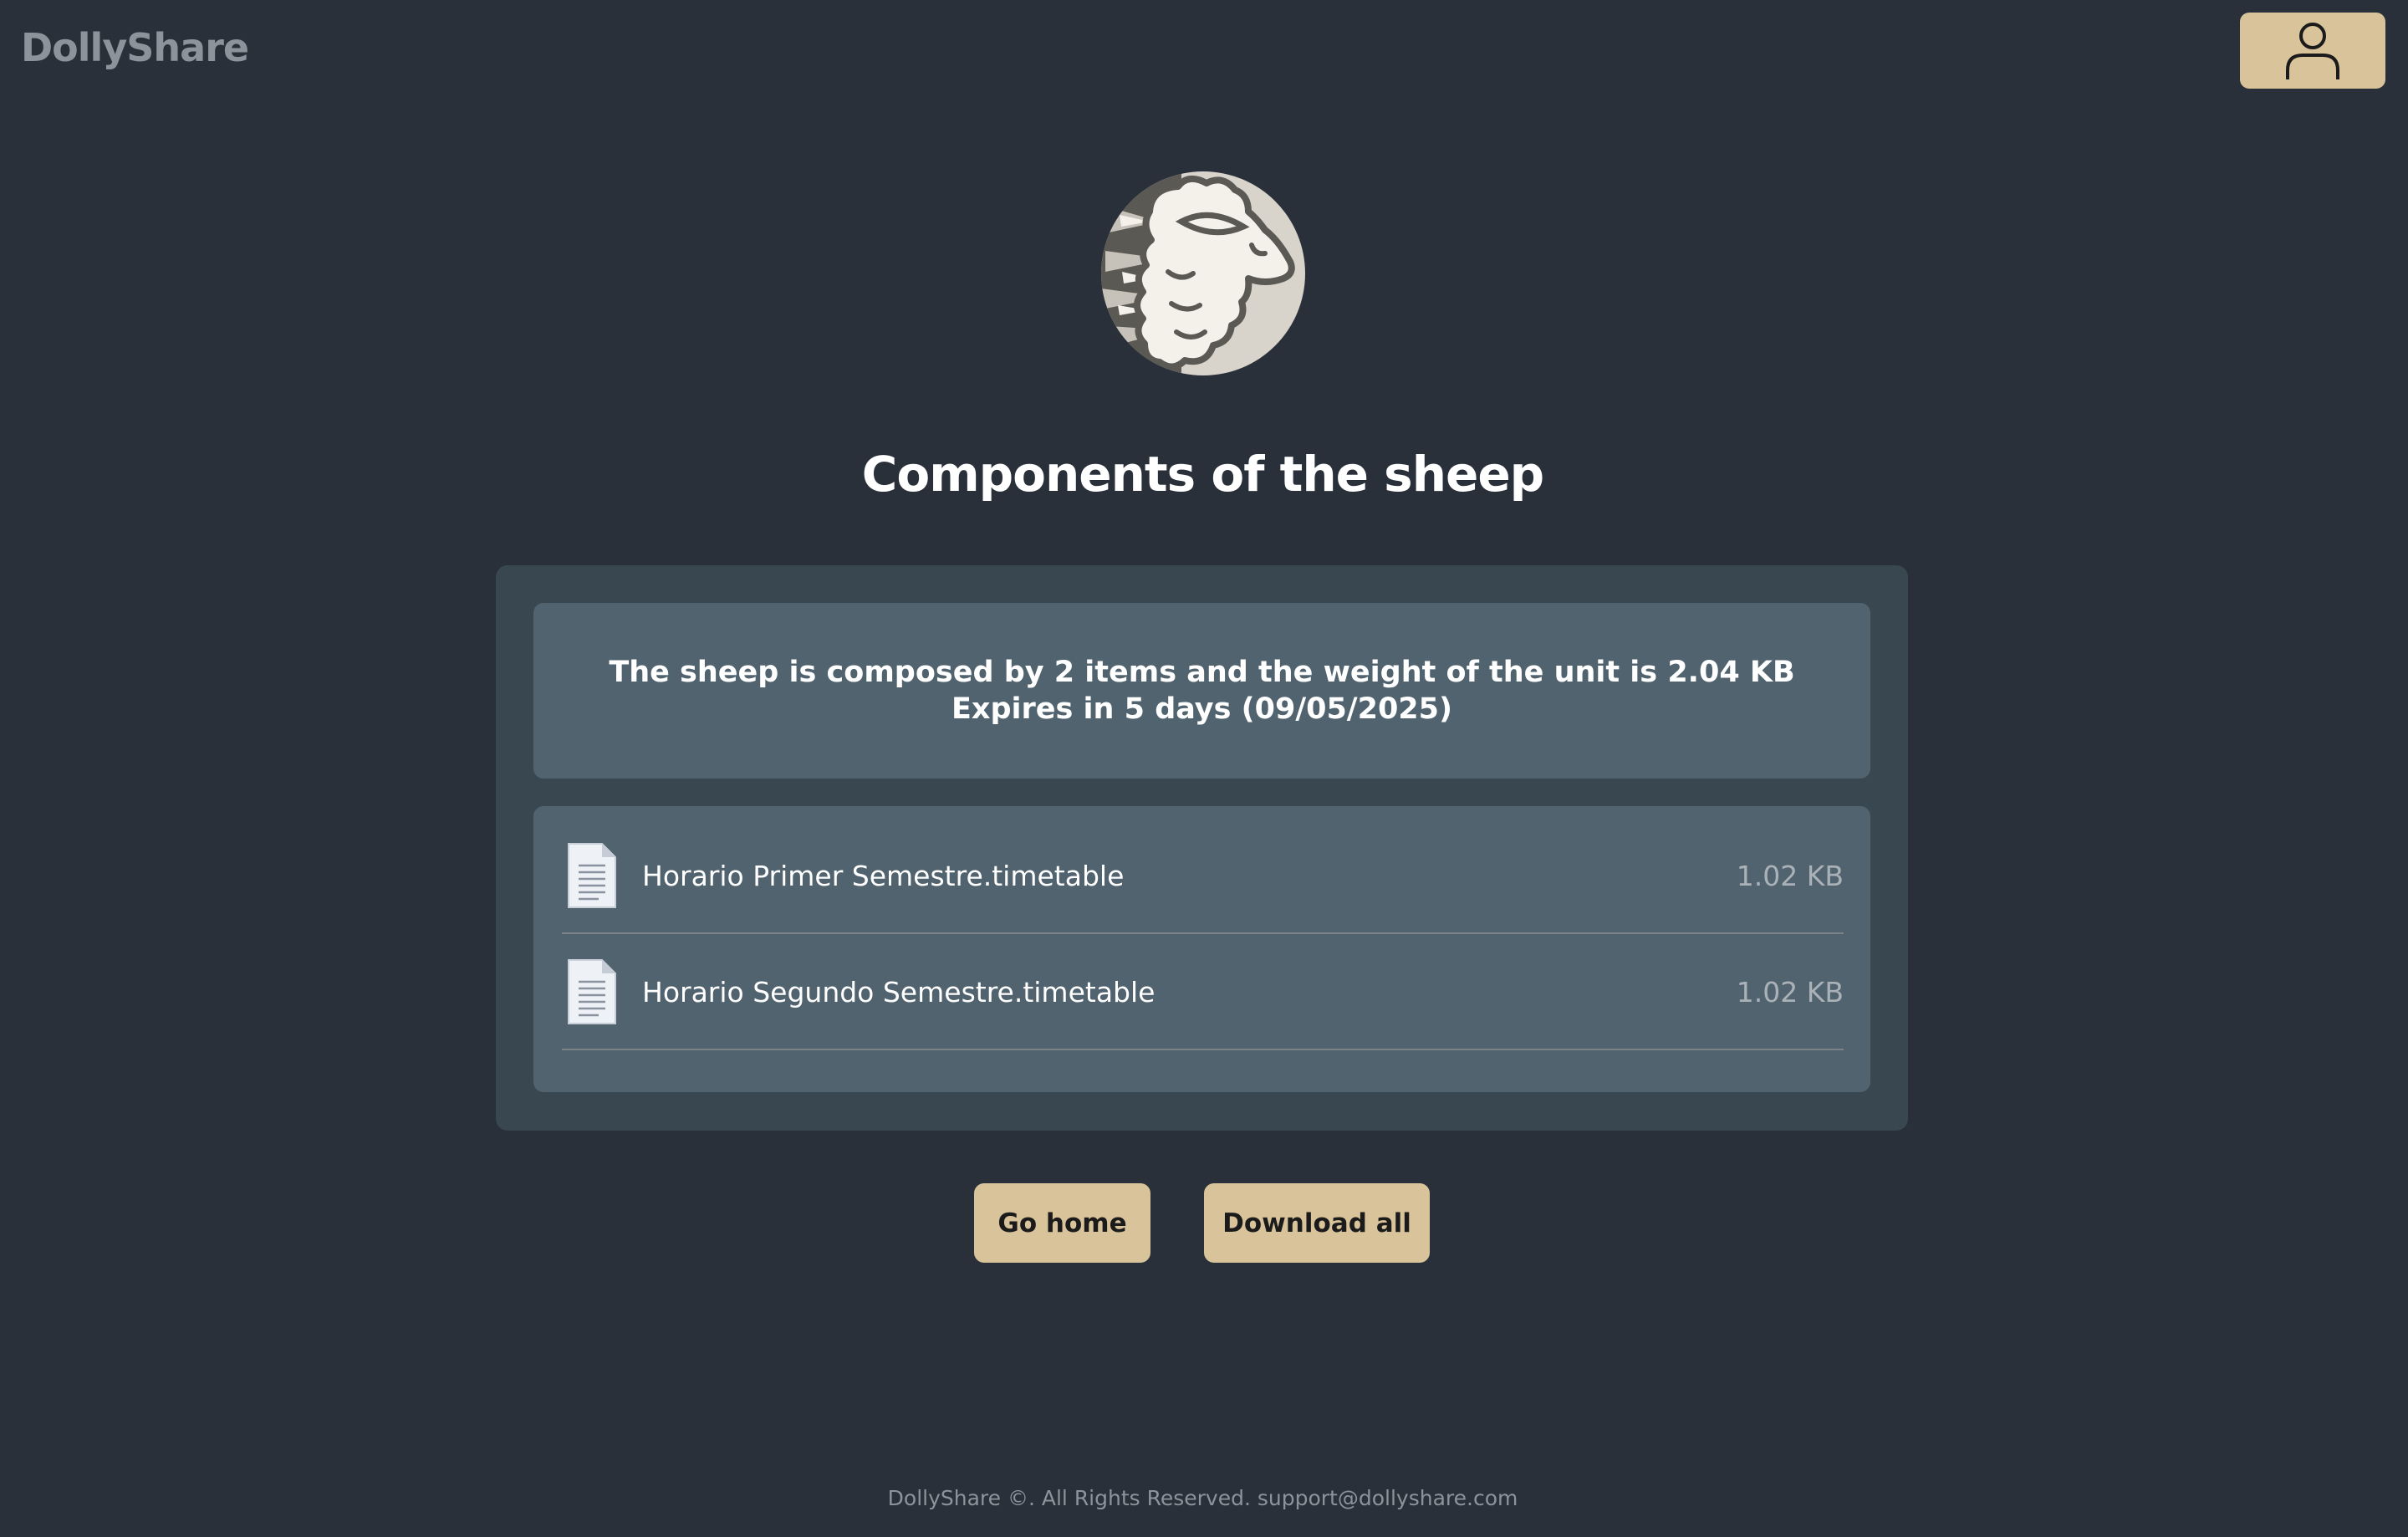 The width and height of the screenshot is (2408, 1537). I want to click on expiry-text: Expires in 5 days (09/05/2025), so click(1201, 709).